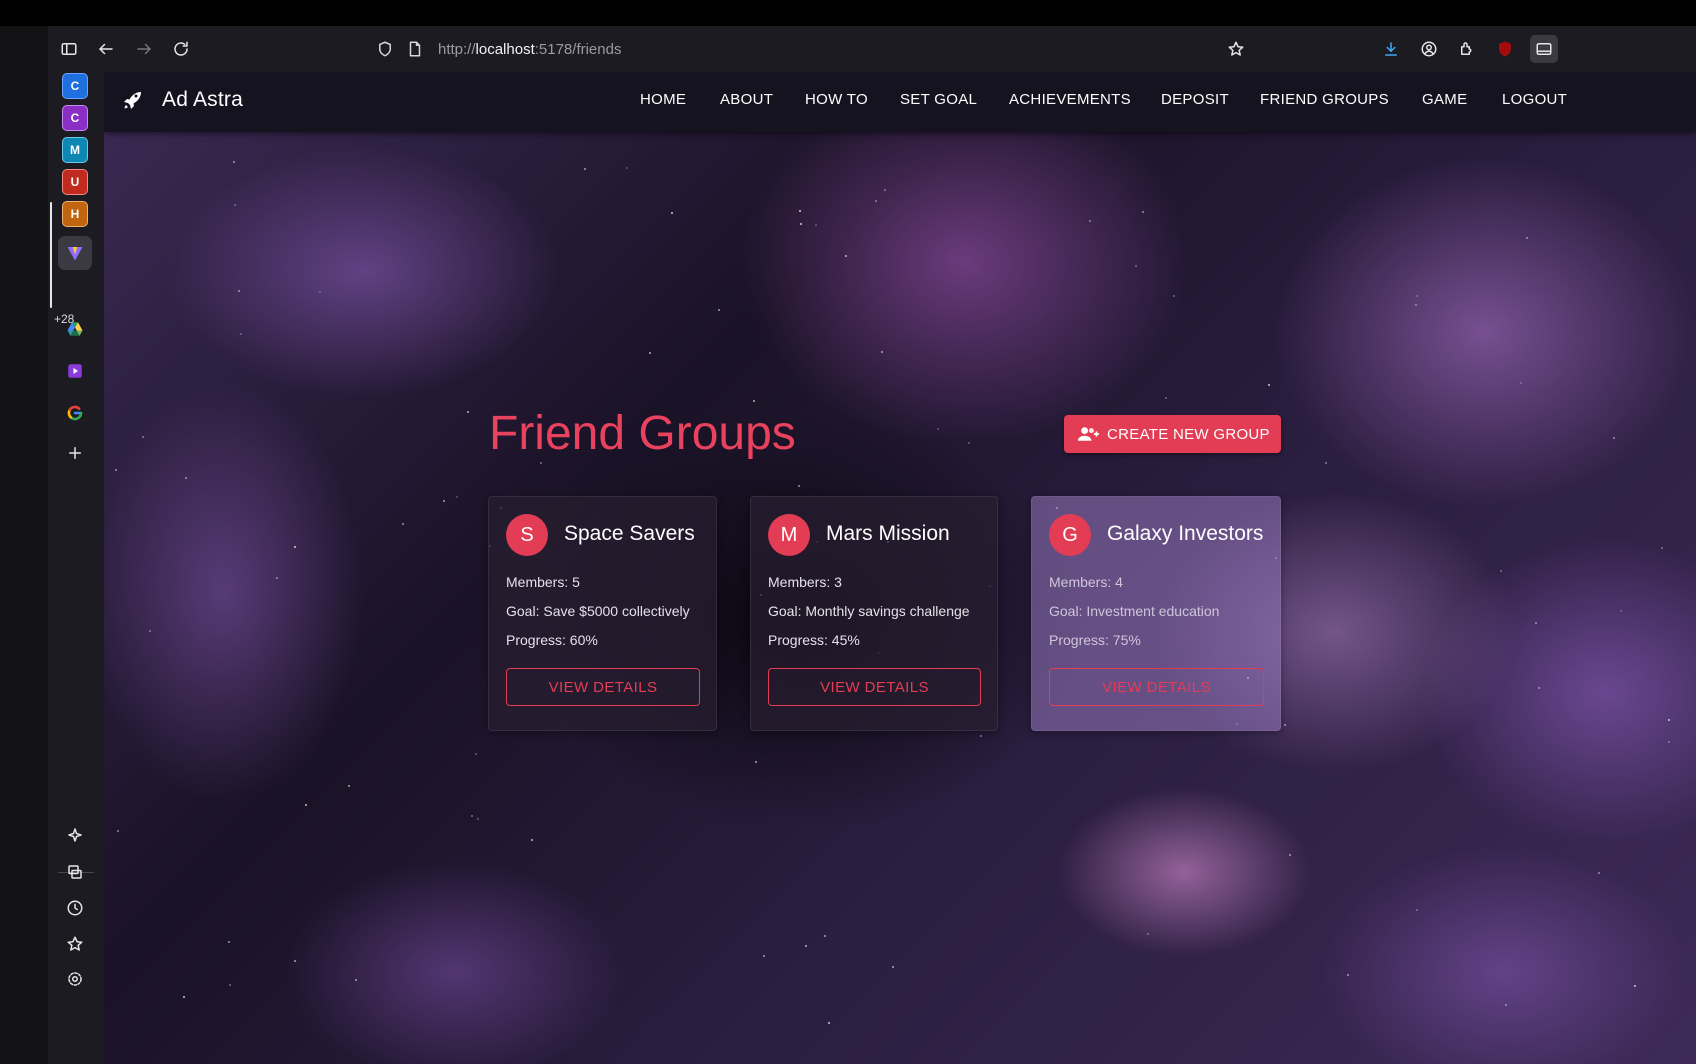 This screenshot has width=1696, height=1064. Describe the element at coordinates (24, 545) in the screenshot. I see `window-left-edge` at that location.